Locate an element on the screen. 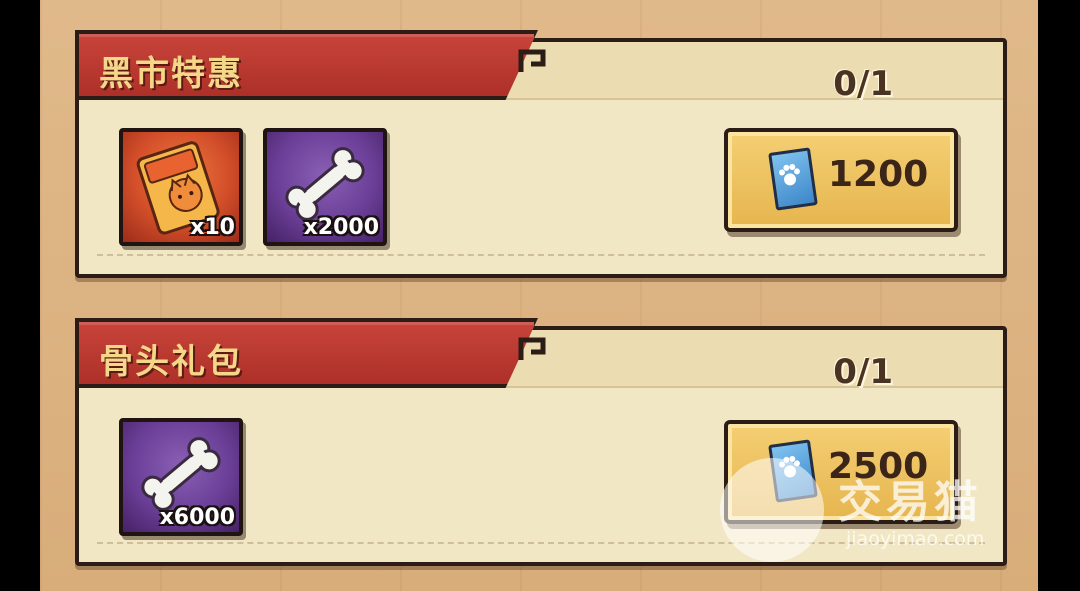 The width and height of the screenshot is (1080, 591). price-label: 2500 is located at coordinates (878, 466).